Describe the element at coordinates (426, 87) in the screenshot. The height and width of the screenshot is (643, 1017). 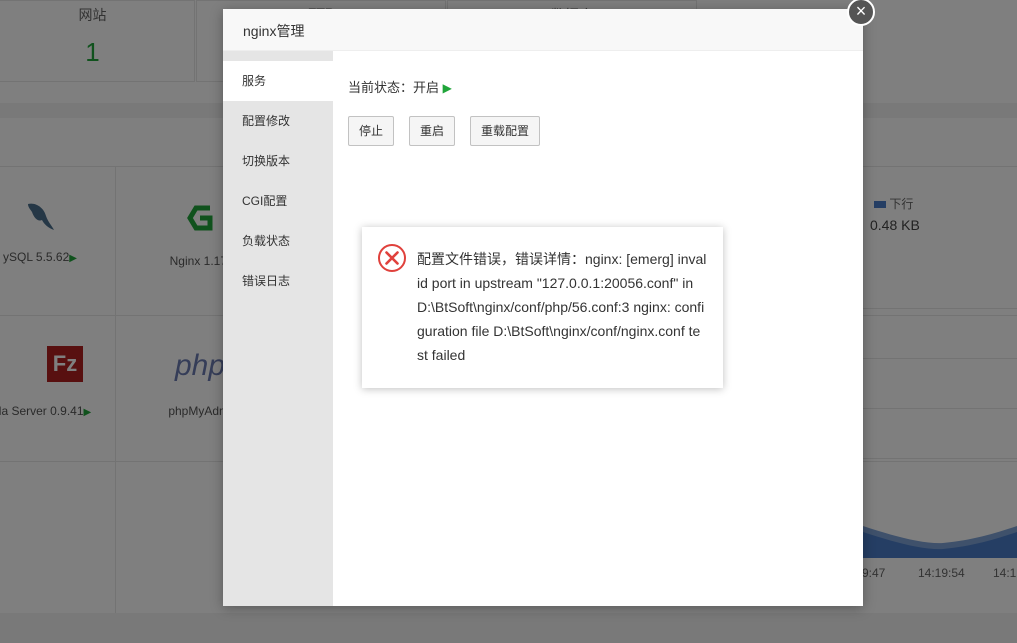
I see `status-value: 开启` at that location.